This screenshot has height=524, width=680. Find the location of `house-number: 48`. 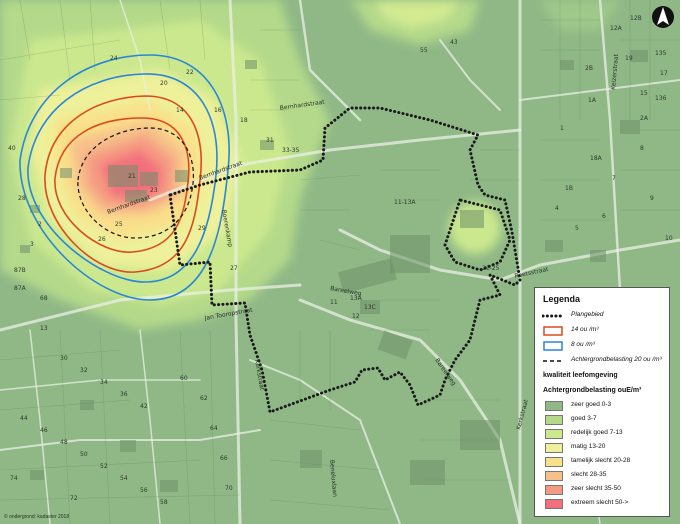

house-number: 48 is located at coordinates (64, 442).